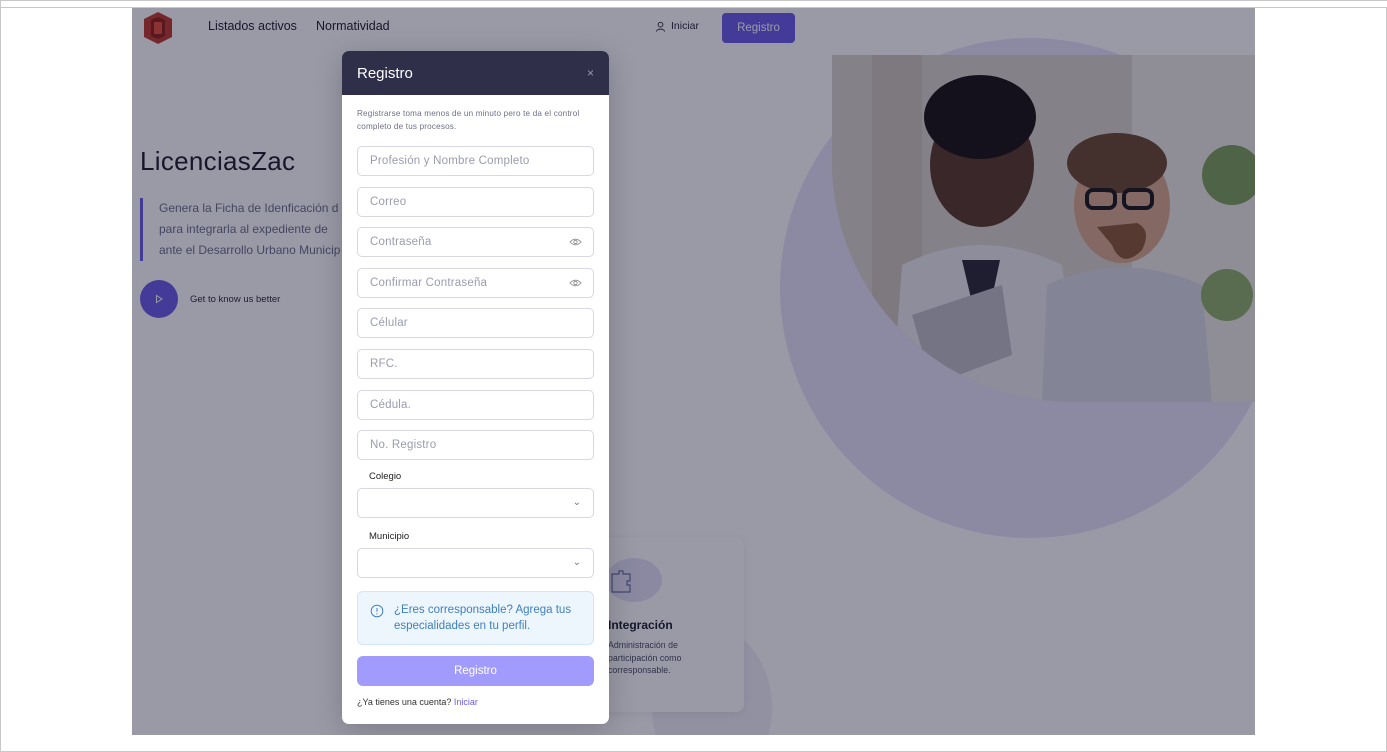  I want to click on colegio-label: Colegio, so click(385, 476).